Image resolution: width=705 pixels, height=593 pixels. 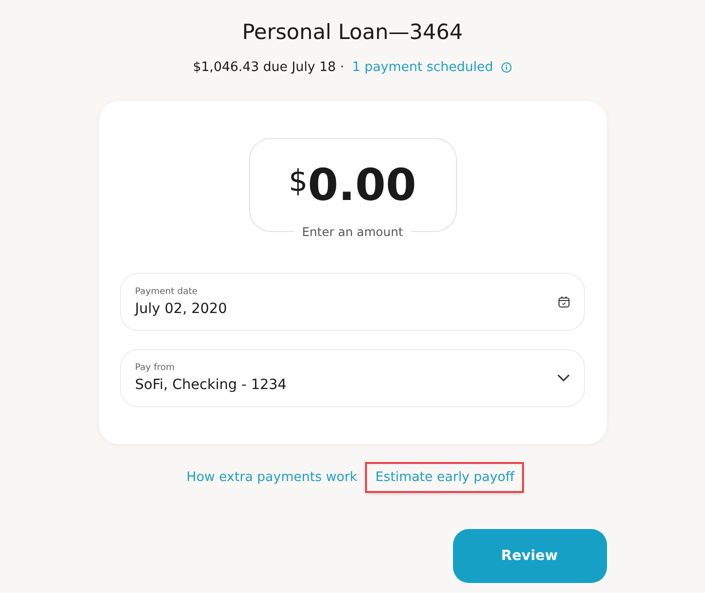 I want to click on due-text: $1,046.43 due July 18 ·, so click(x=268, y=67).